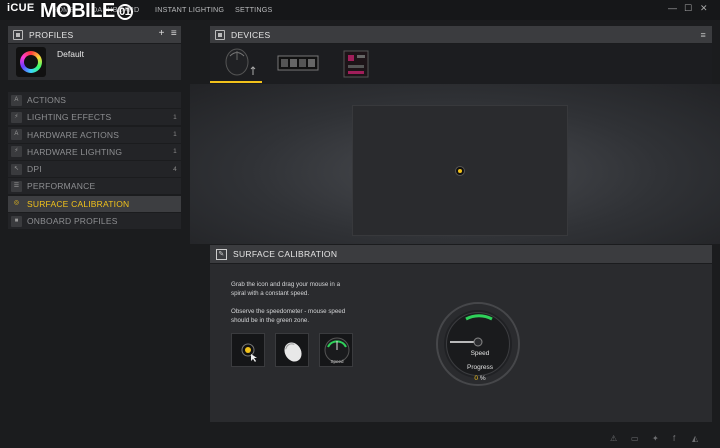 The image size is (720, 448). I want to click on profiles-title: PROFILES, so click(51, 34).